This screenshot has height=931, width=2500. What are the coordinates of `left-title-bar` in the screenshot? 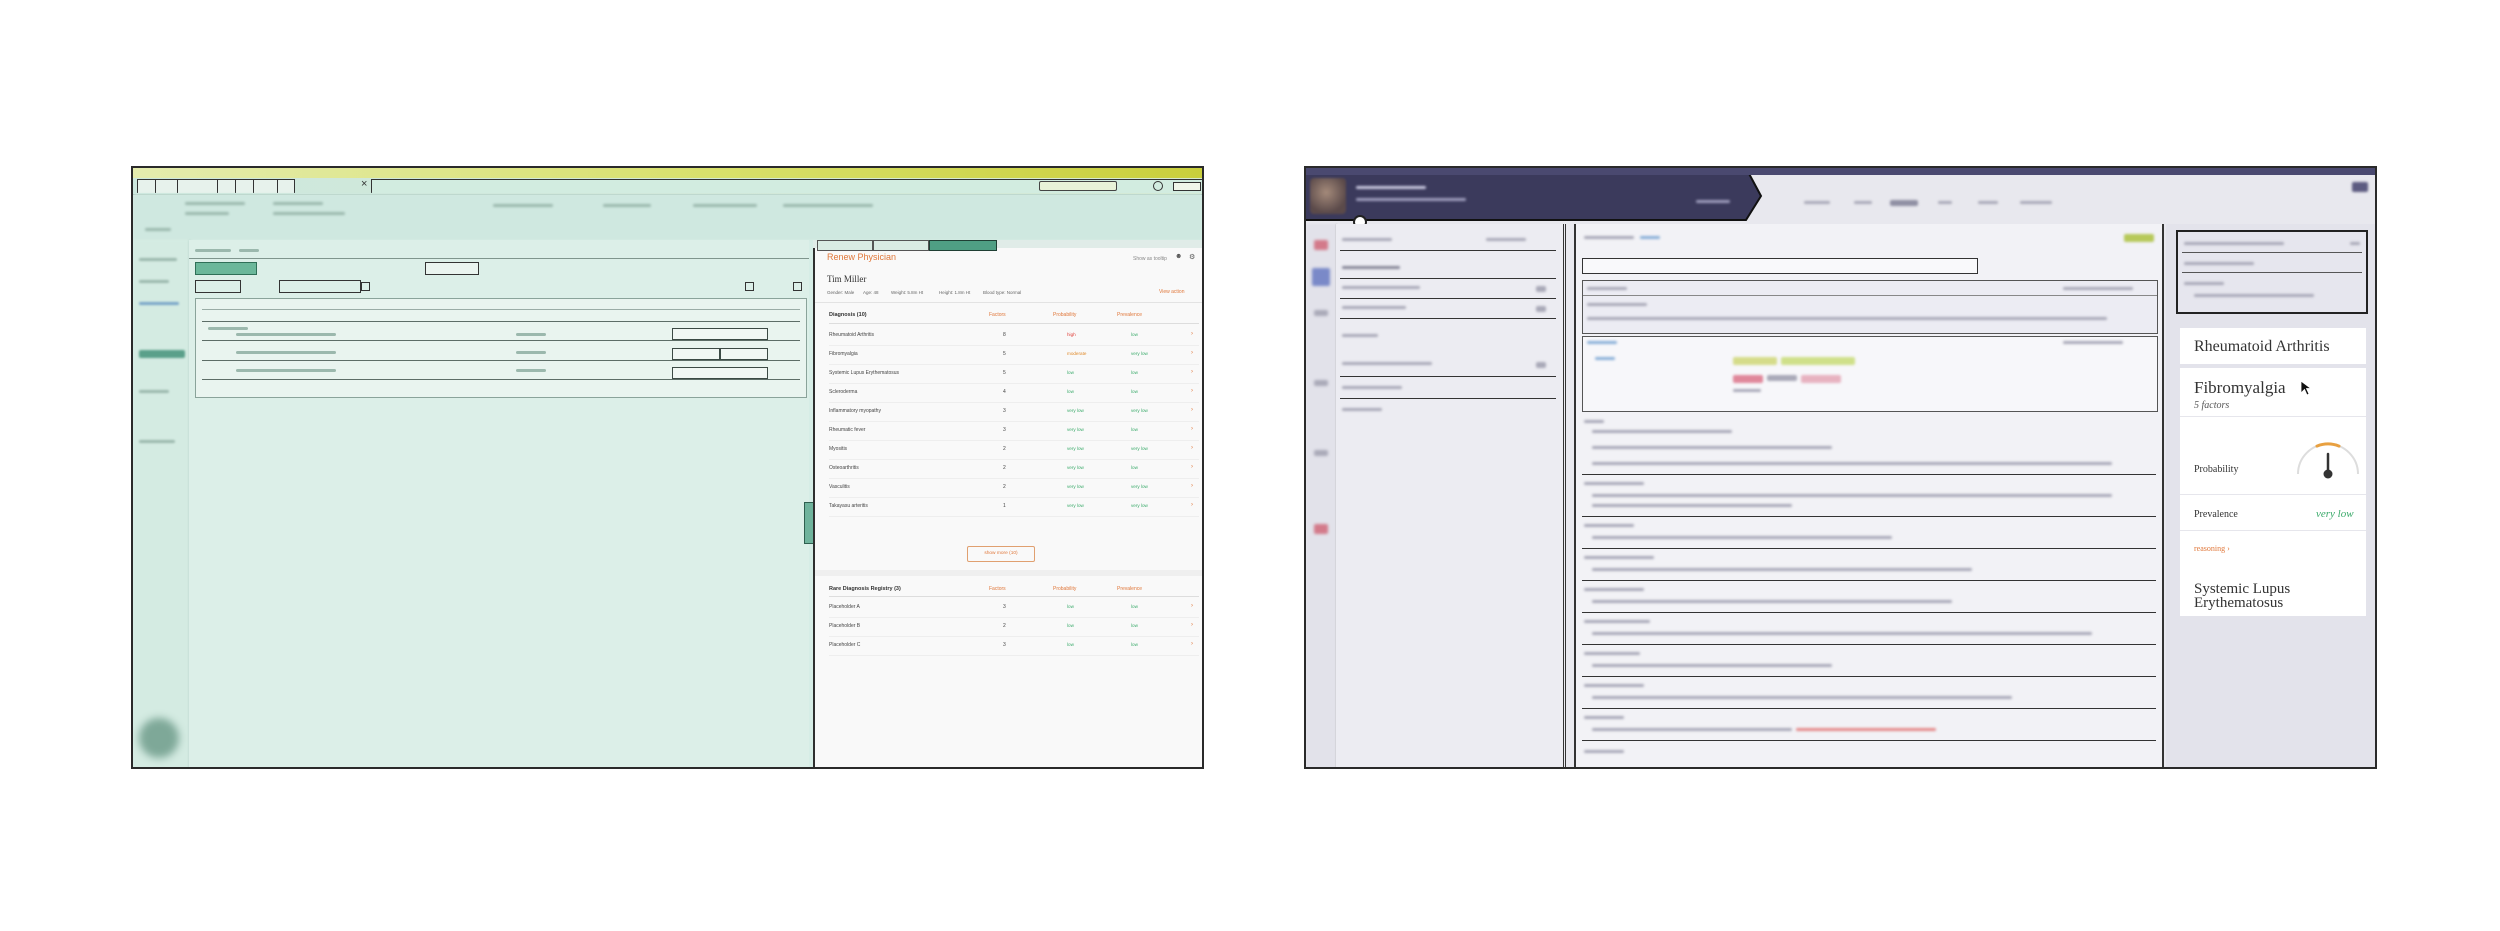 It's located at (667, 173).